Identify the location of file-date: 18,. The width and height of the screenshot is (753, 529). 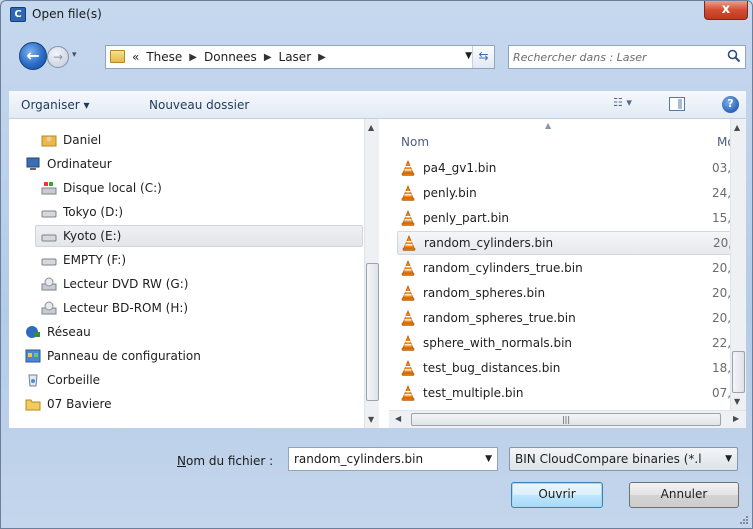
(722, 368).